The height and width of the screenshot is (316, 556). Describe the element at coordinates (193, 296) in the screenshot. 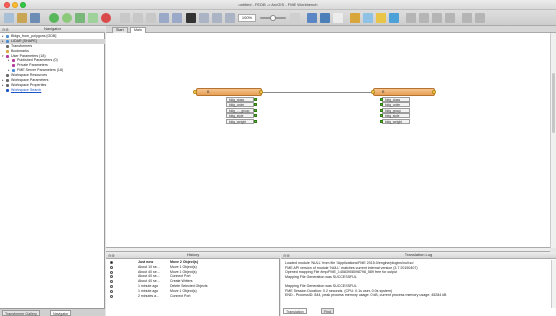

I see `history-row: 2 minutes a... Connect Port` at that location.